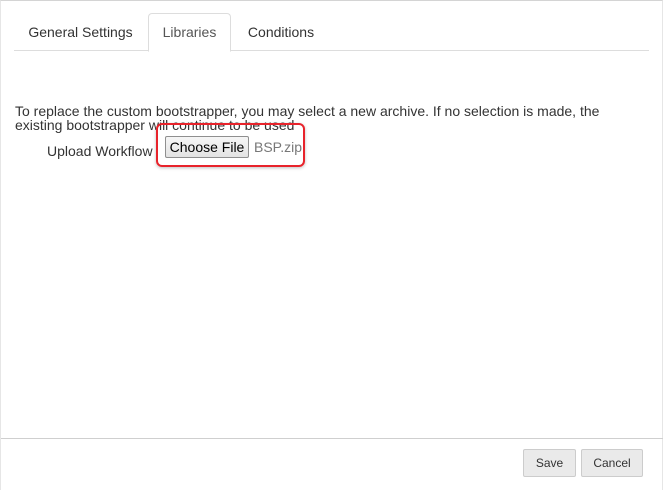  Describe the element at coordinates (207, 147) in the screenshot. I see `choose-file-button: Choose File` at that location.